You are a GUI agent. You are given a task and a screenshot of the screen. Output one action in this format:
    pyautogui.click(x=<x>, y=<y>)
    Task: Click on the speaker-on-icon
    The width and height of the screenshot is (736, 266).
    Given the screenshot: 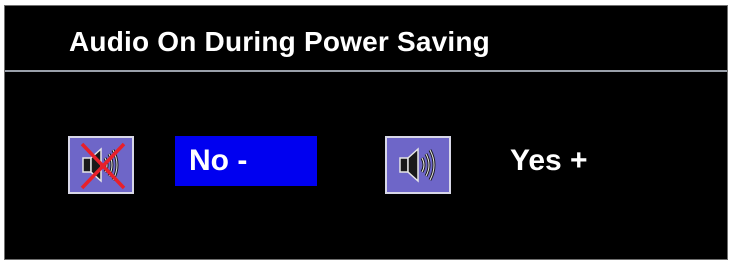 What is the action you would take?
    pyautogui.click(x=418, y=165)
    